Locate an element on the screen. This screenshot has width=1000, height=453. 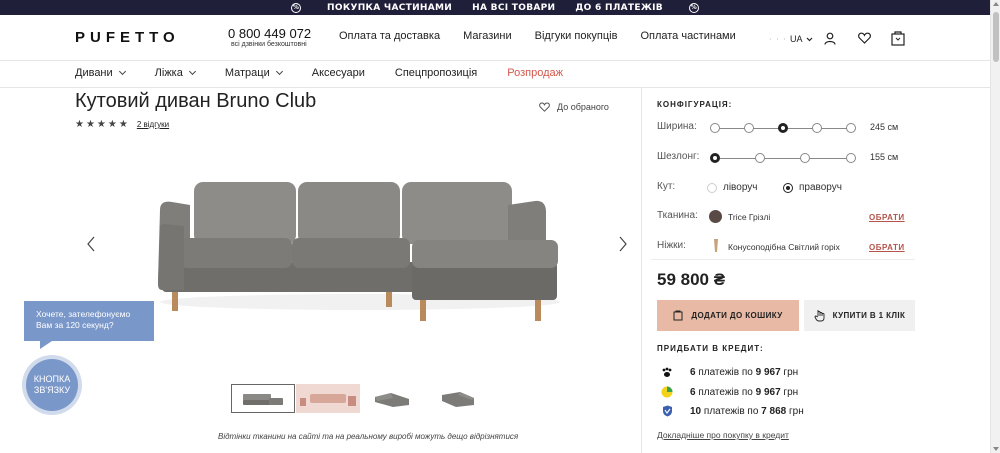
promo-item: НА ВСІ ТОВАРИ is located at coordinates (514, 7).